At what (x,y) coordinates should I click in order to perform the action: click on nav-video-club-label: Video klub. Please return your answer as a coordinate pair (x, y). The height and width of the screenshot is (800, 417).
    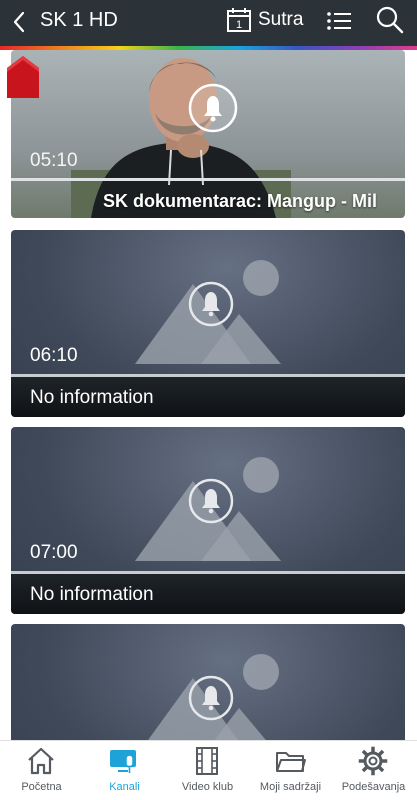
    Looking at the image, I should click on (207, 787).